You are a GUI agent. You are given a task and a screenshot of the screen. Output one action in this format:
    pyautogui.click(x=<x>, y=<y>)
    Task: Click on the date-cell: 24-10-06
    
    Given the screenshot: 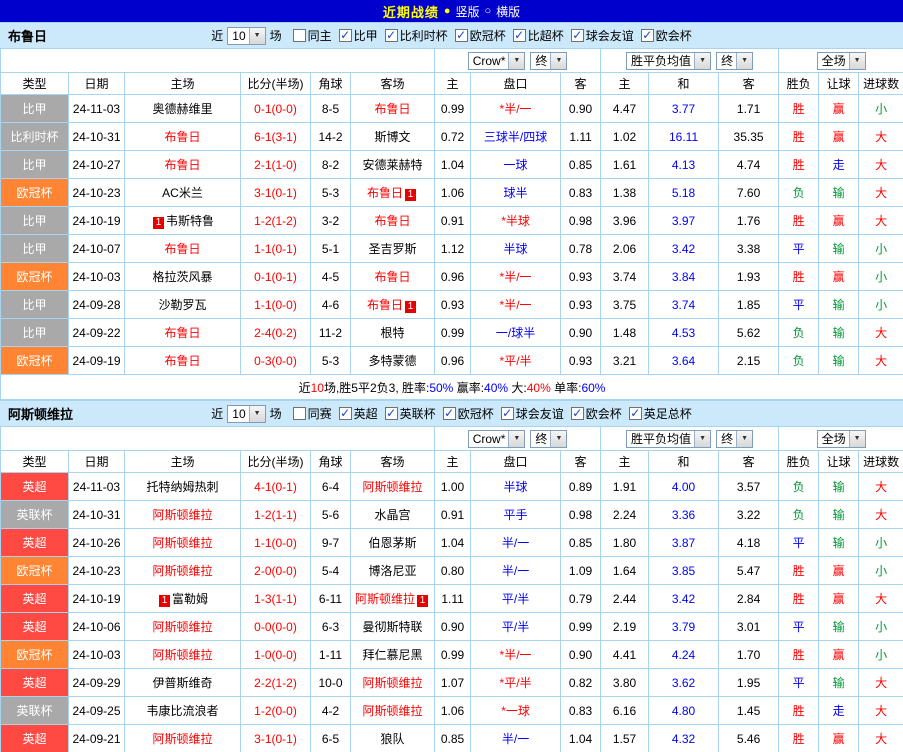 What is the action you would take?
    pyautogui.click(x=96, y=626)
    